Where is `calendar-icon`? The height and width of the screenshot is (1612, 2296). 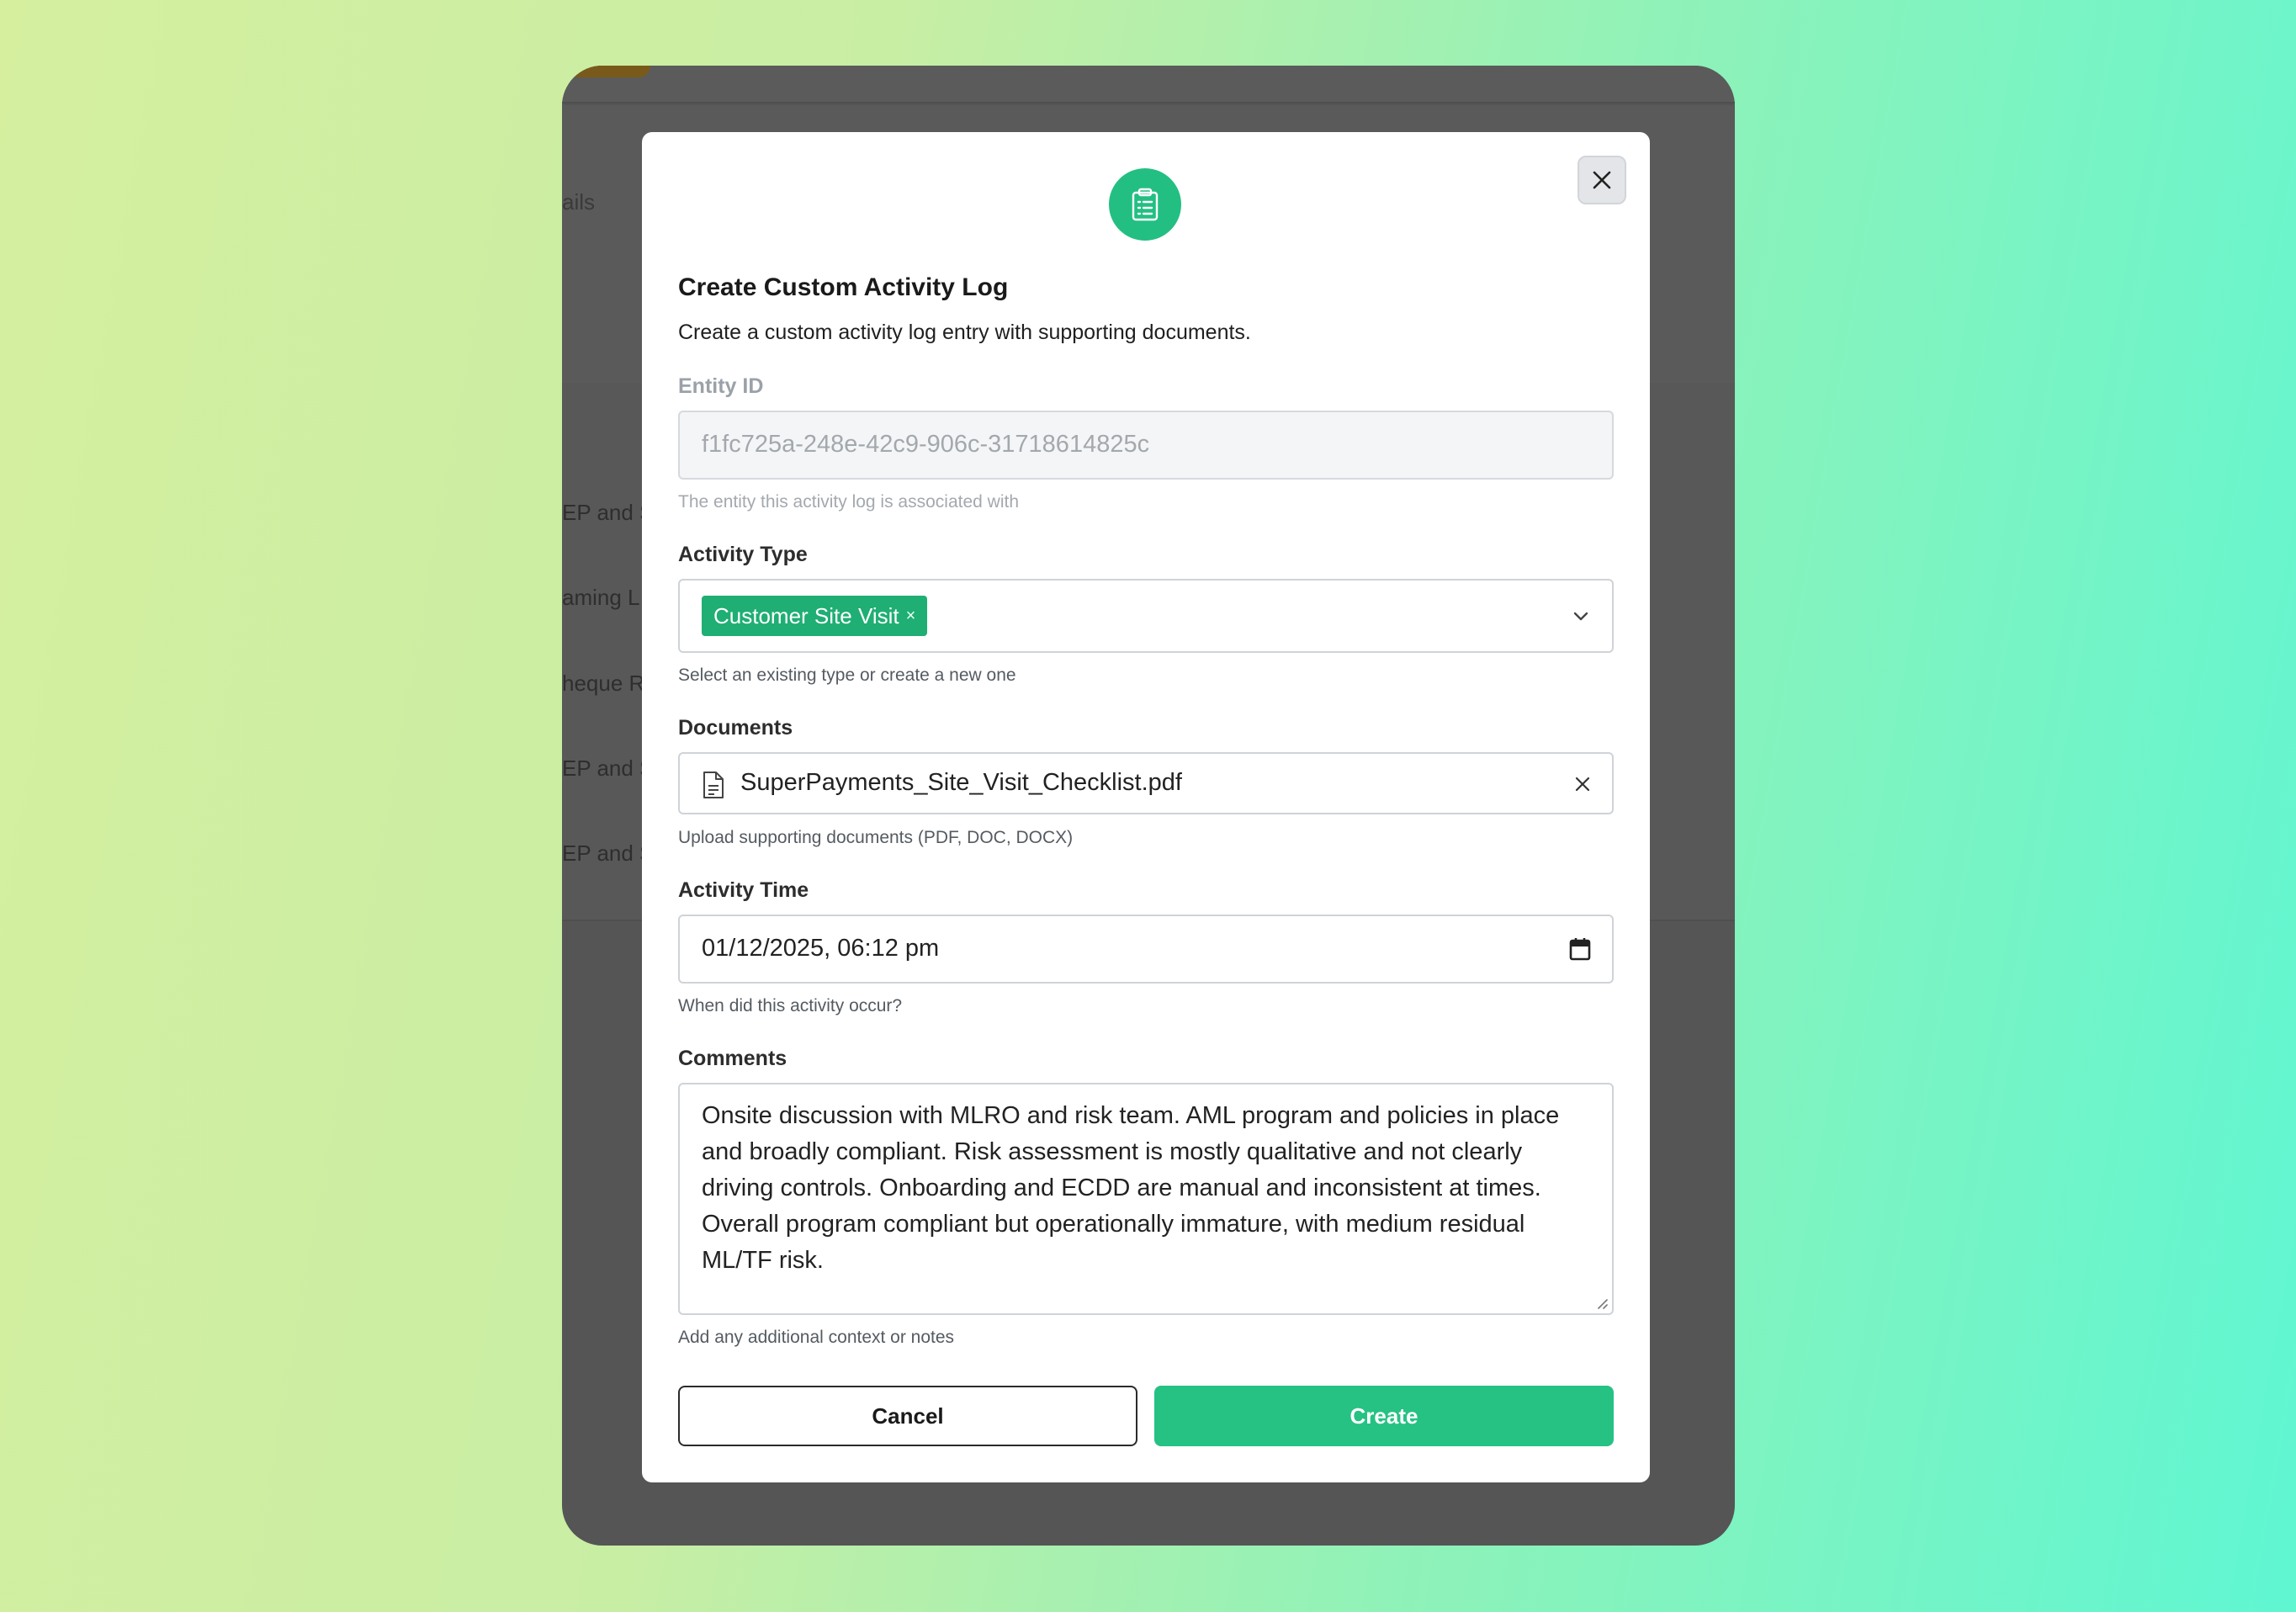 calendar-icon is located at coordinates (1580, 949).